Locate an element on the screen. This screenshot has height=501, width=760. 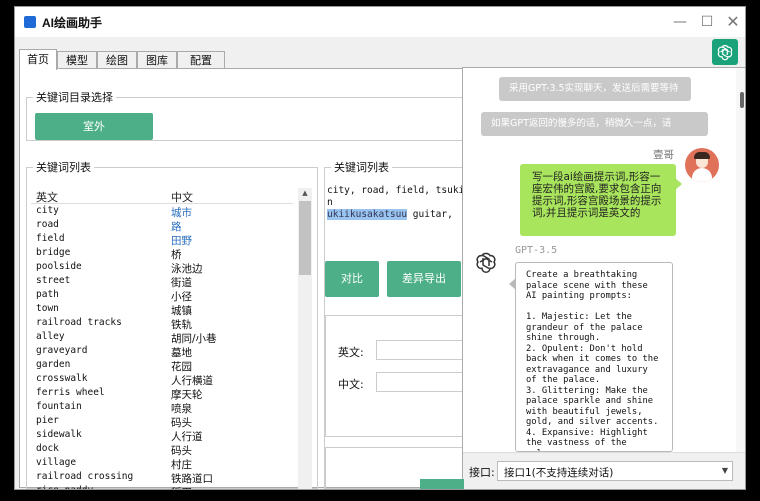
keyword-en: ferris wheel is located at coordinates (70, 392).